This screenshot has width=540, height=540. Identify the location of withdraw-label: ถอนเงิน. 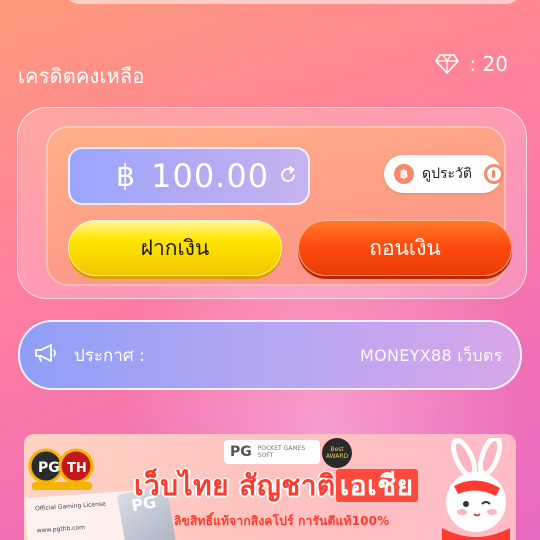
(405, 247).